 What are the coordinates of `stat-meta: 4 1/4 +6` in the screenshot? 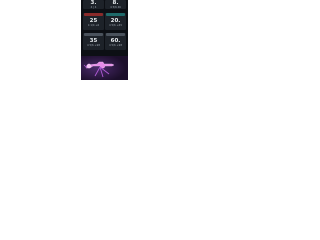 It's located at (93, 25).